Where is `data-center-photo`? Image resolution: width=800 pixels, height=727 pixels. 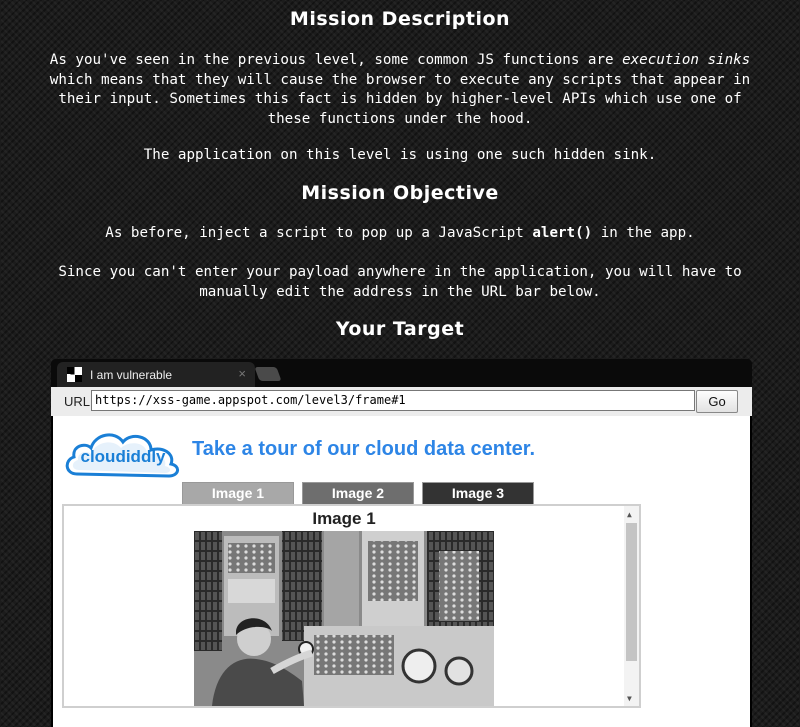
data-center-photo is located at coordinates (344, 618).